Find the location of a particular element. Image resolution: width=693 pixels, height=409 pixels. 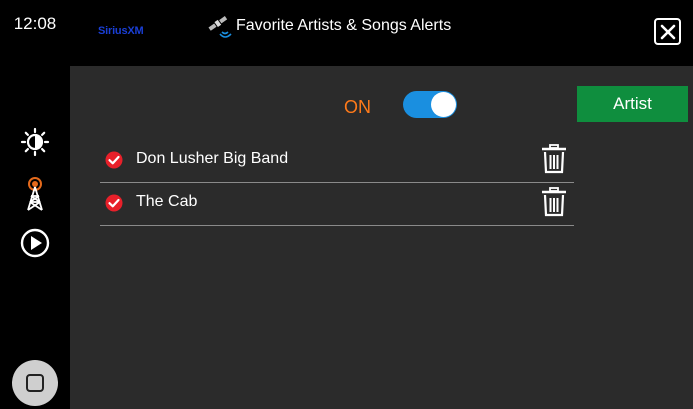

brightness-icon is located at coordinates (35, 142).